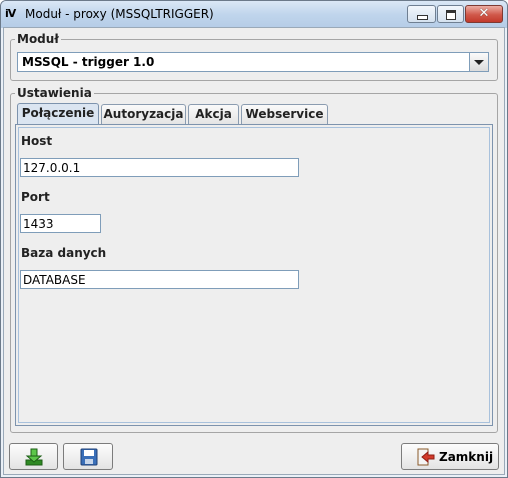 Image resolution: width=508 pixels, height=478 pixels. What do you see at coordinates (143, 114) in the screenshot?
I see `tab-autoryzacja: Autoryzacja` at bounding box center [143, 114].